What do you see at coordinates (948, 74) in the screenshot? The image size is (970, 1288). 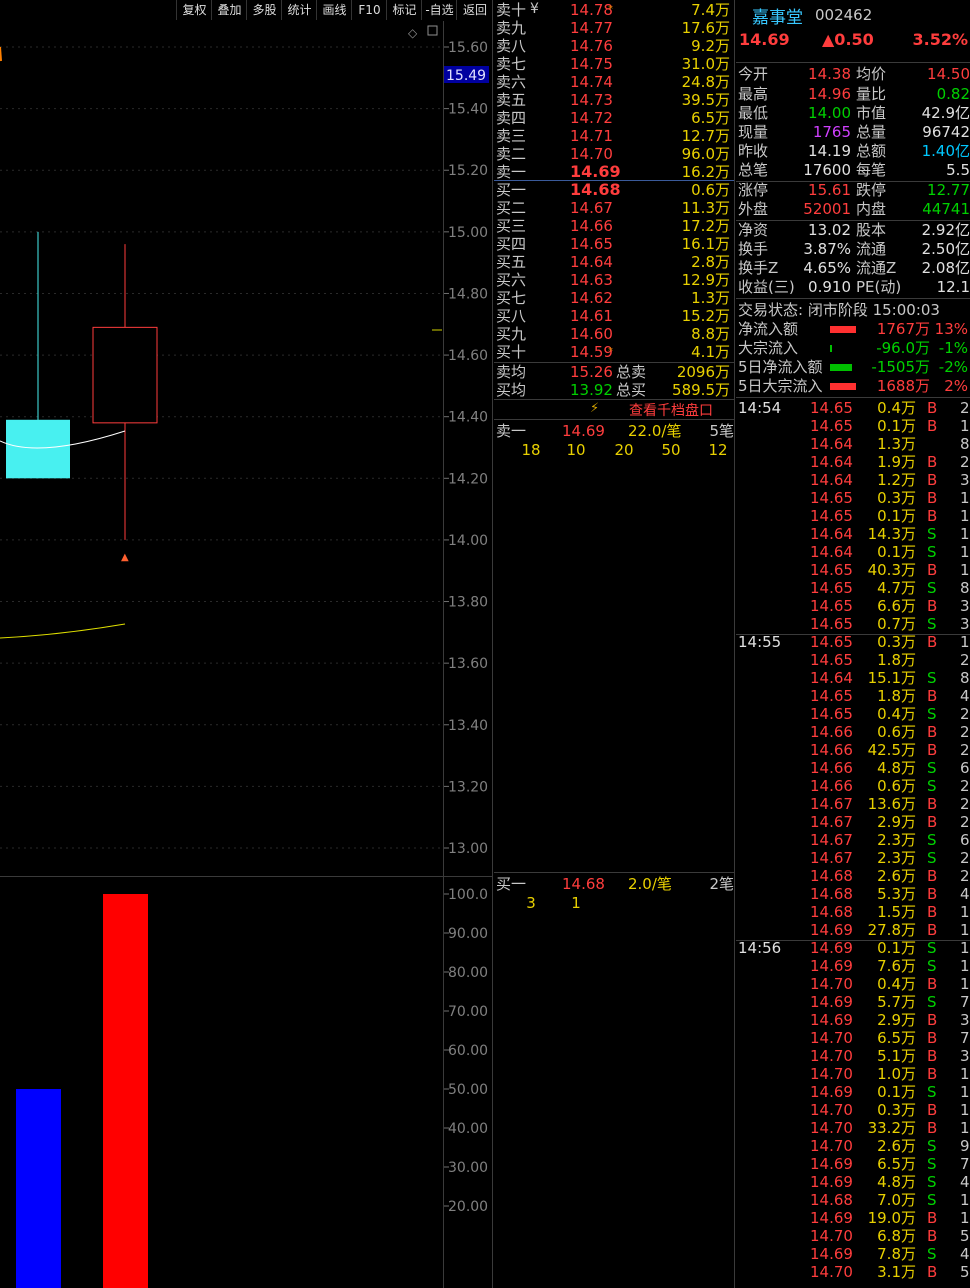 I see `stat-value: 14.50` at bounding box center [948, 74].